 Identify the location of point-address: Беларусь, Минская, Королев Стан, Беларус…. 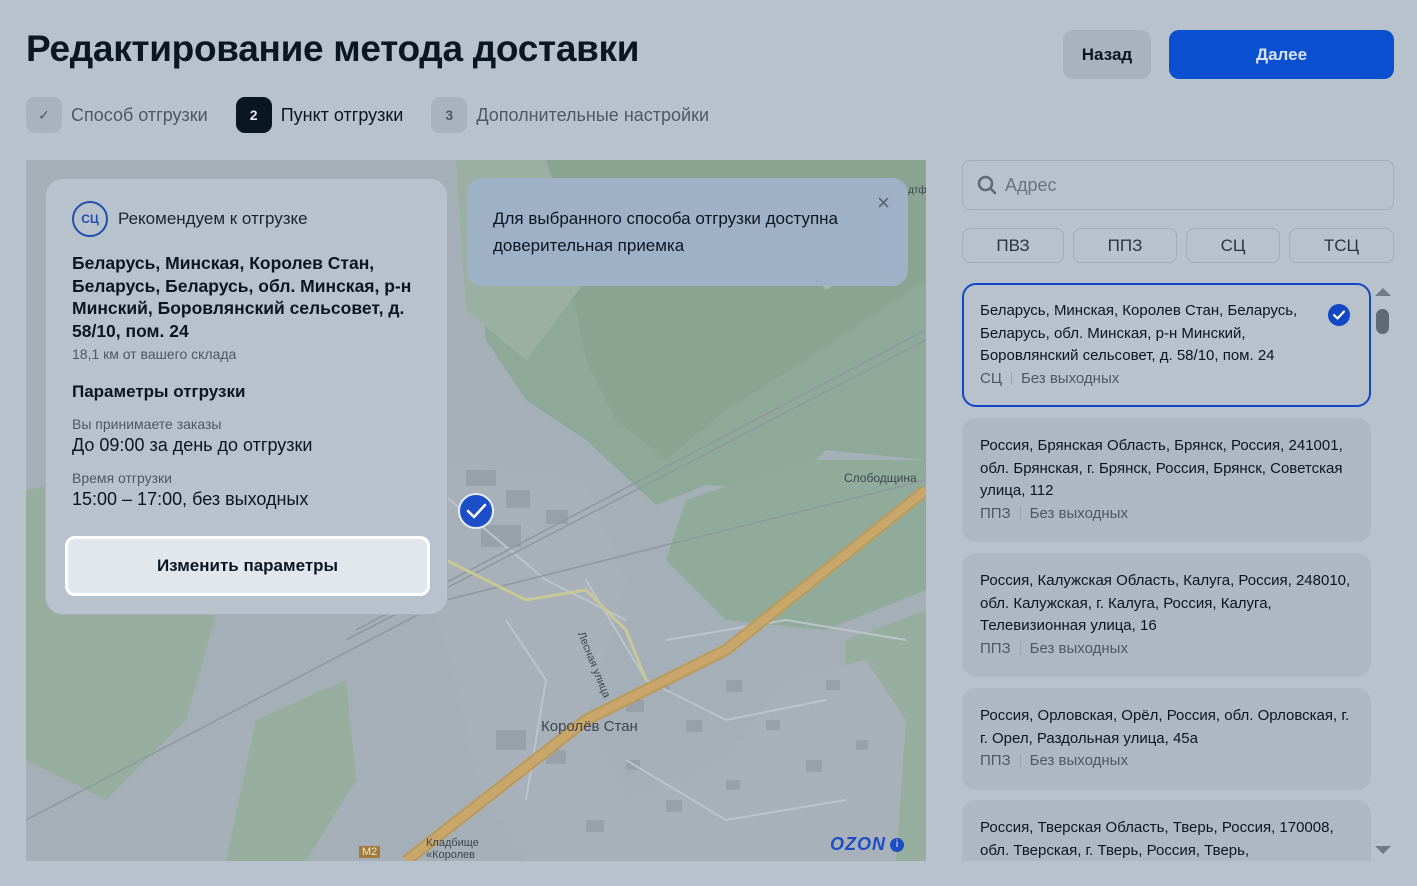
(1139, 333).